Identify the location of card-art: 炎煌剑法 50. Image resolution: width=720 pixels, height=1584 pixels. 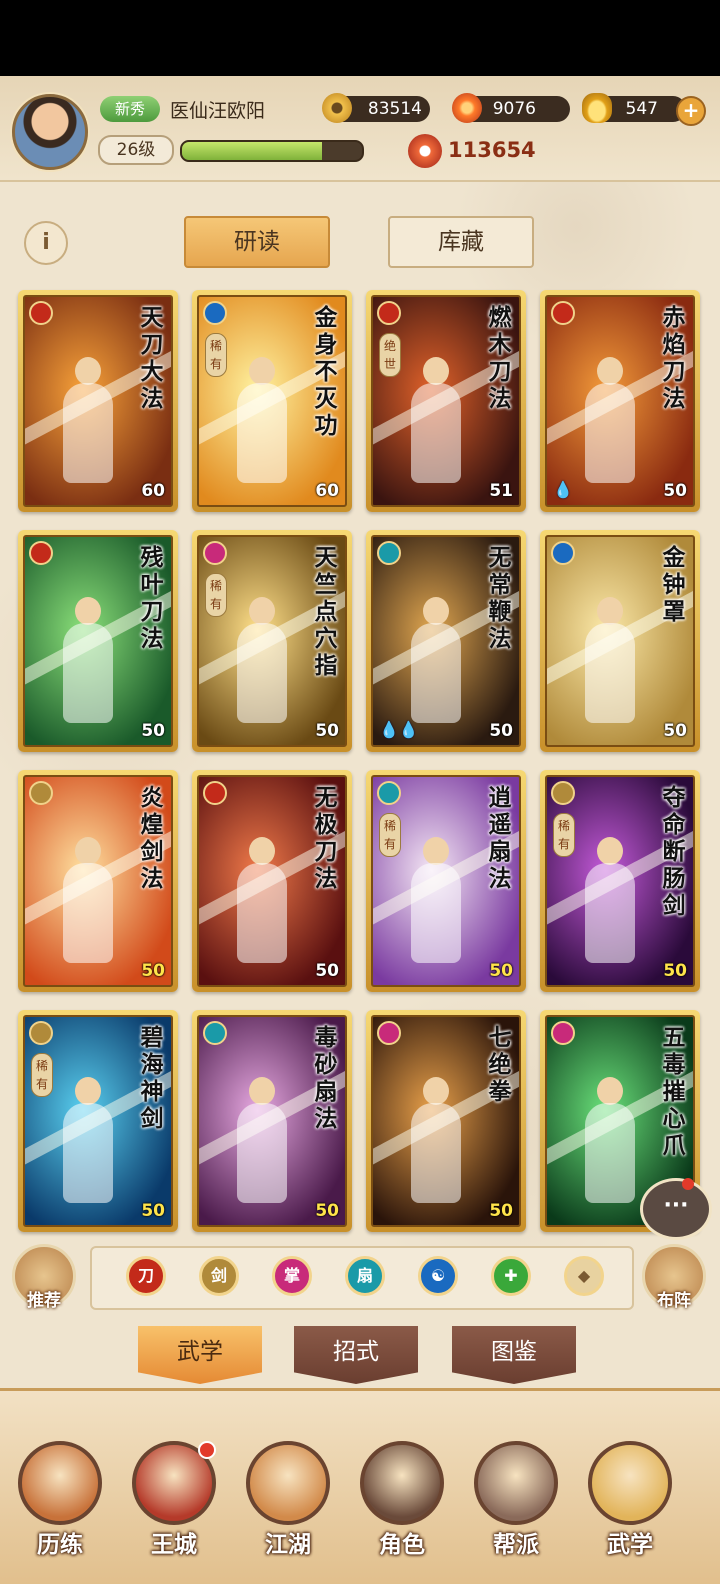
(98, 881).